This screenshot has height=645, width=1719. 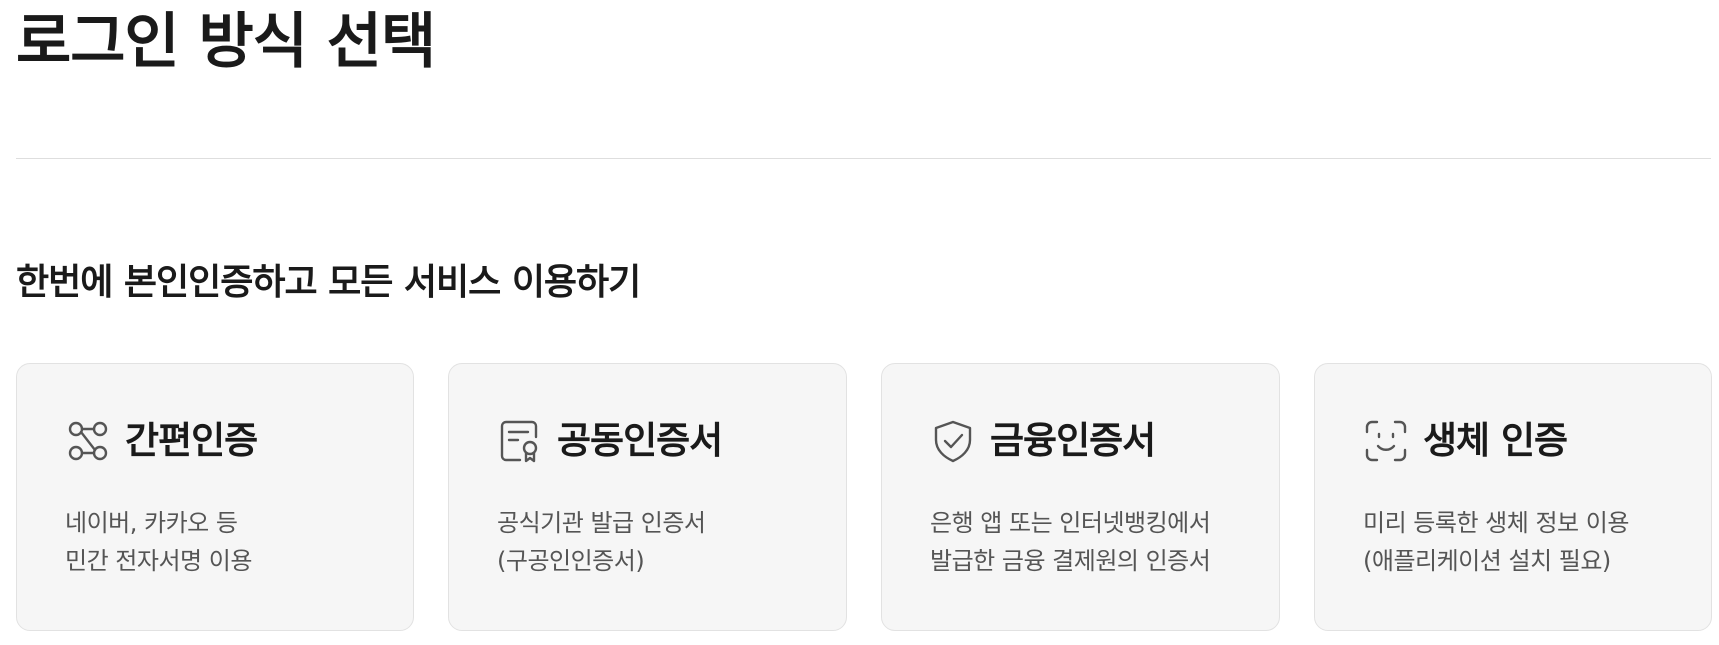 What do you see at coordinates (1080, 497) in the screenshot?
I see `financial-certificate-card: 금융인증서 은행 앱 또는 인터넷뱅킹에서 발급한 금융 결제원의 인증서` at bounding box center [1080, 497].